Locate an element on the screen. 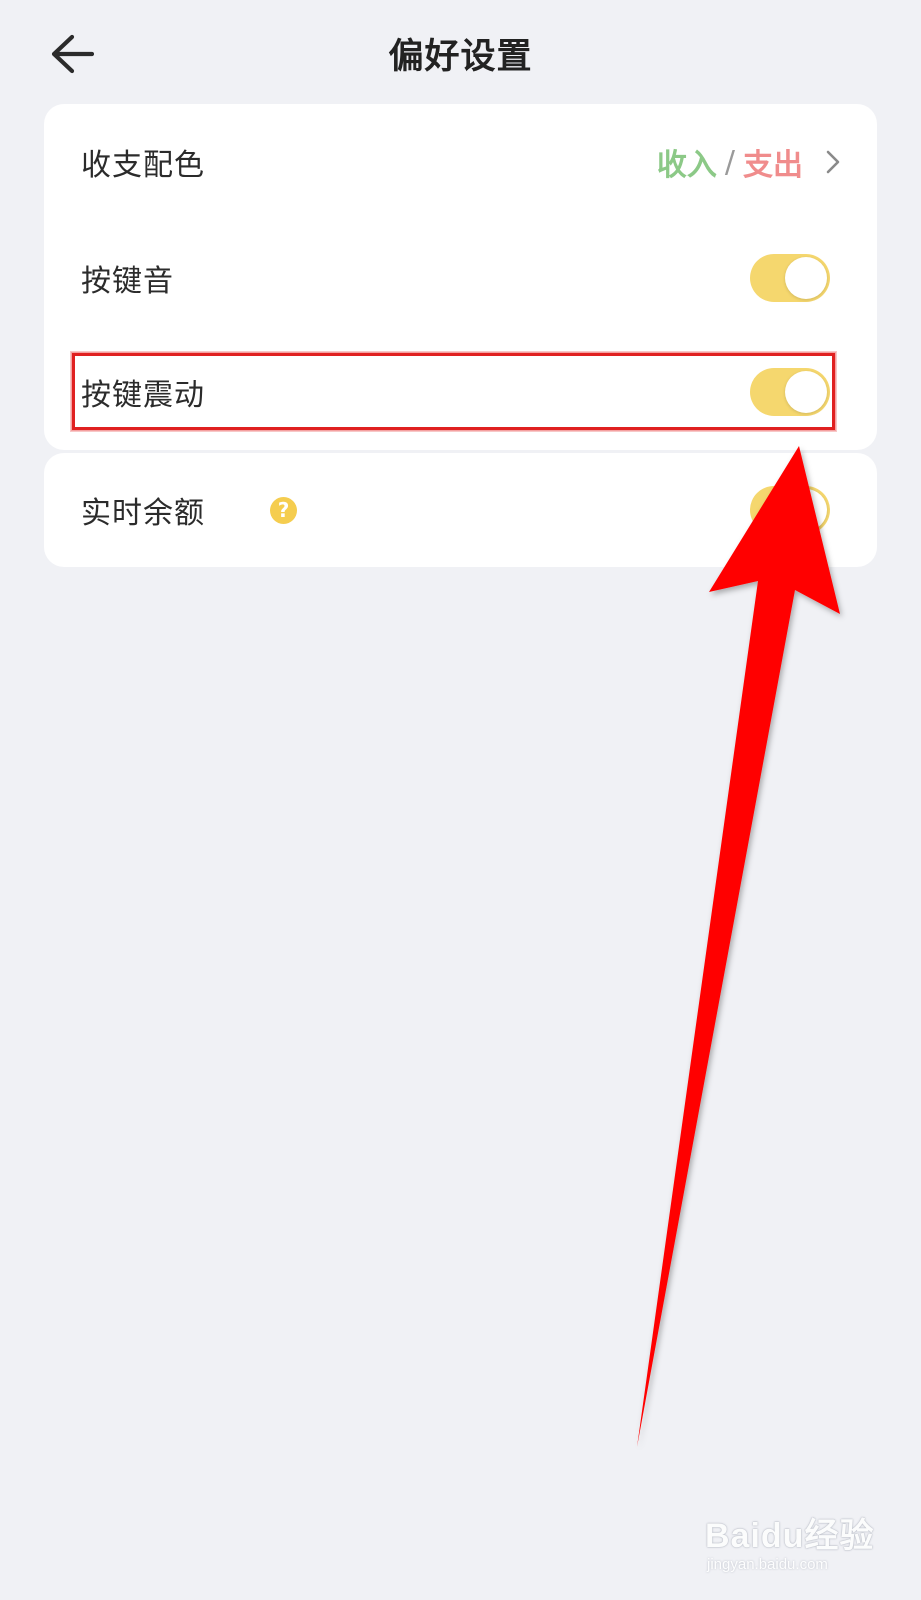 The image size is (921, 1600). chevron-right-icon is located at coordinates (833, 162).